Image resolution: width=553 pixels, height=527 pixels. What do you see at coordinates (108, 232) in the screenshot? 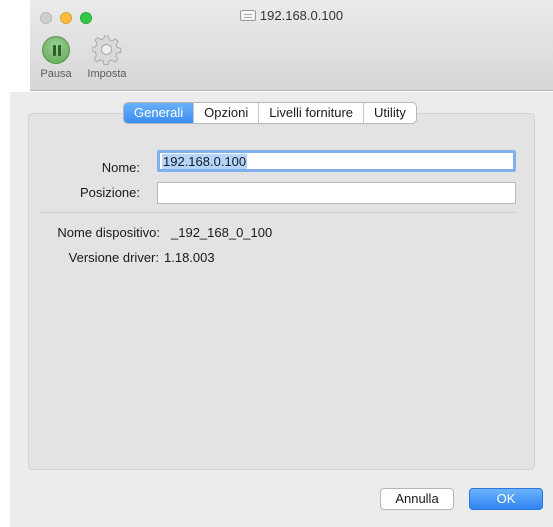
I see `device-name-label: Nome dispositivo:` at bounding box center [108, 232].